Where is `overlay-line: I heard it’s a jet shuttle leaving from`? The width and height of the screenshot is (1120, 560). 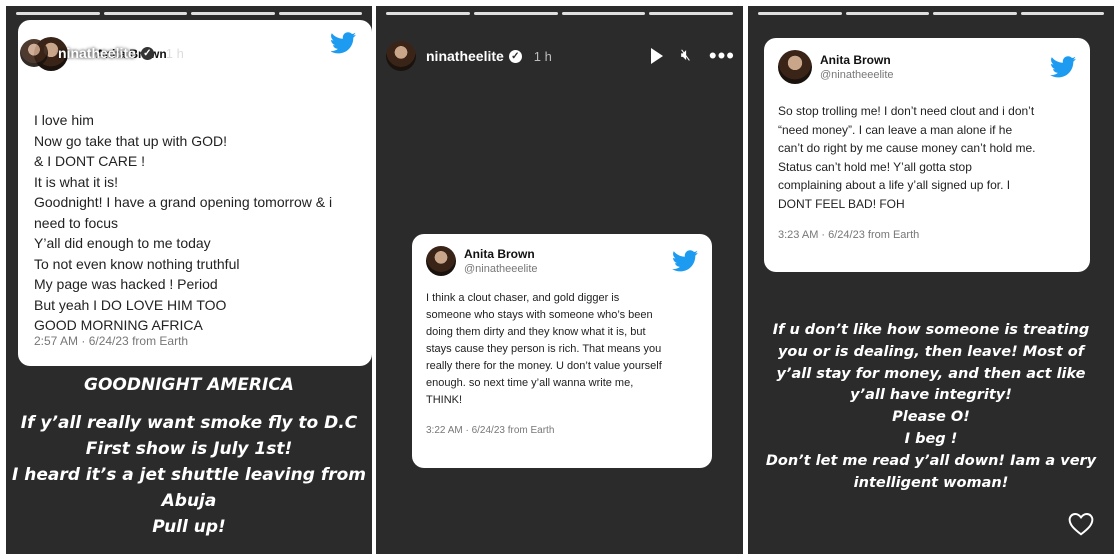
overlay-line: I heard it’s a jet shuttle leaving from is located at coordinates (188, 475).